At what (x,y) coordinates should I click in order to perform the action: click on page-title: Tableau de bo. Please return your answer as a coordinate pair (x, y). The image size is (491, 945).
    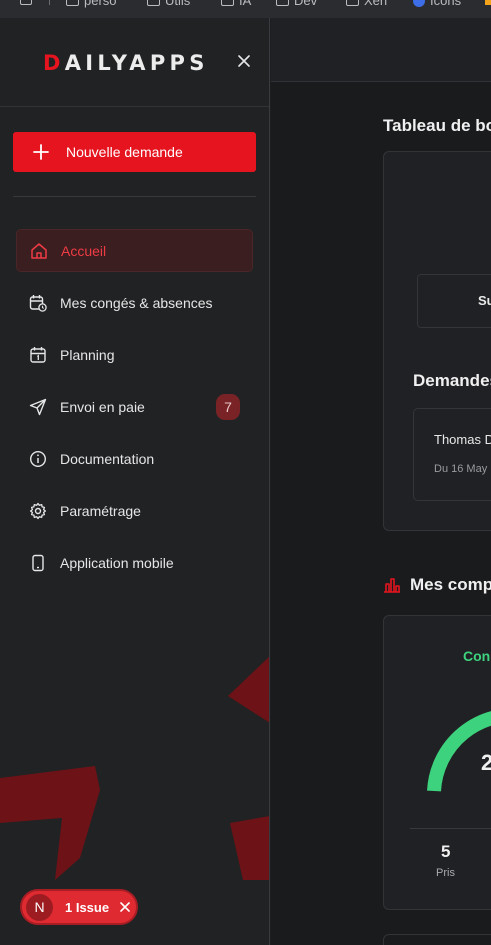
    Looking at the image, I should click on (437, 125).